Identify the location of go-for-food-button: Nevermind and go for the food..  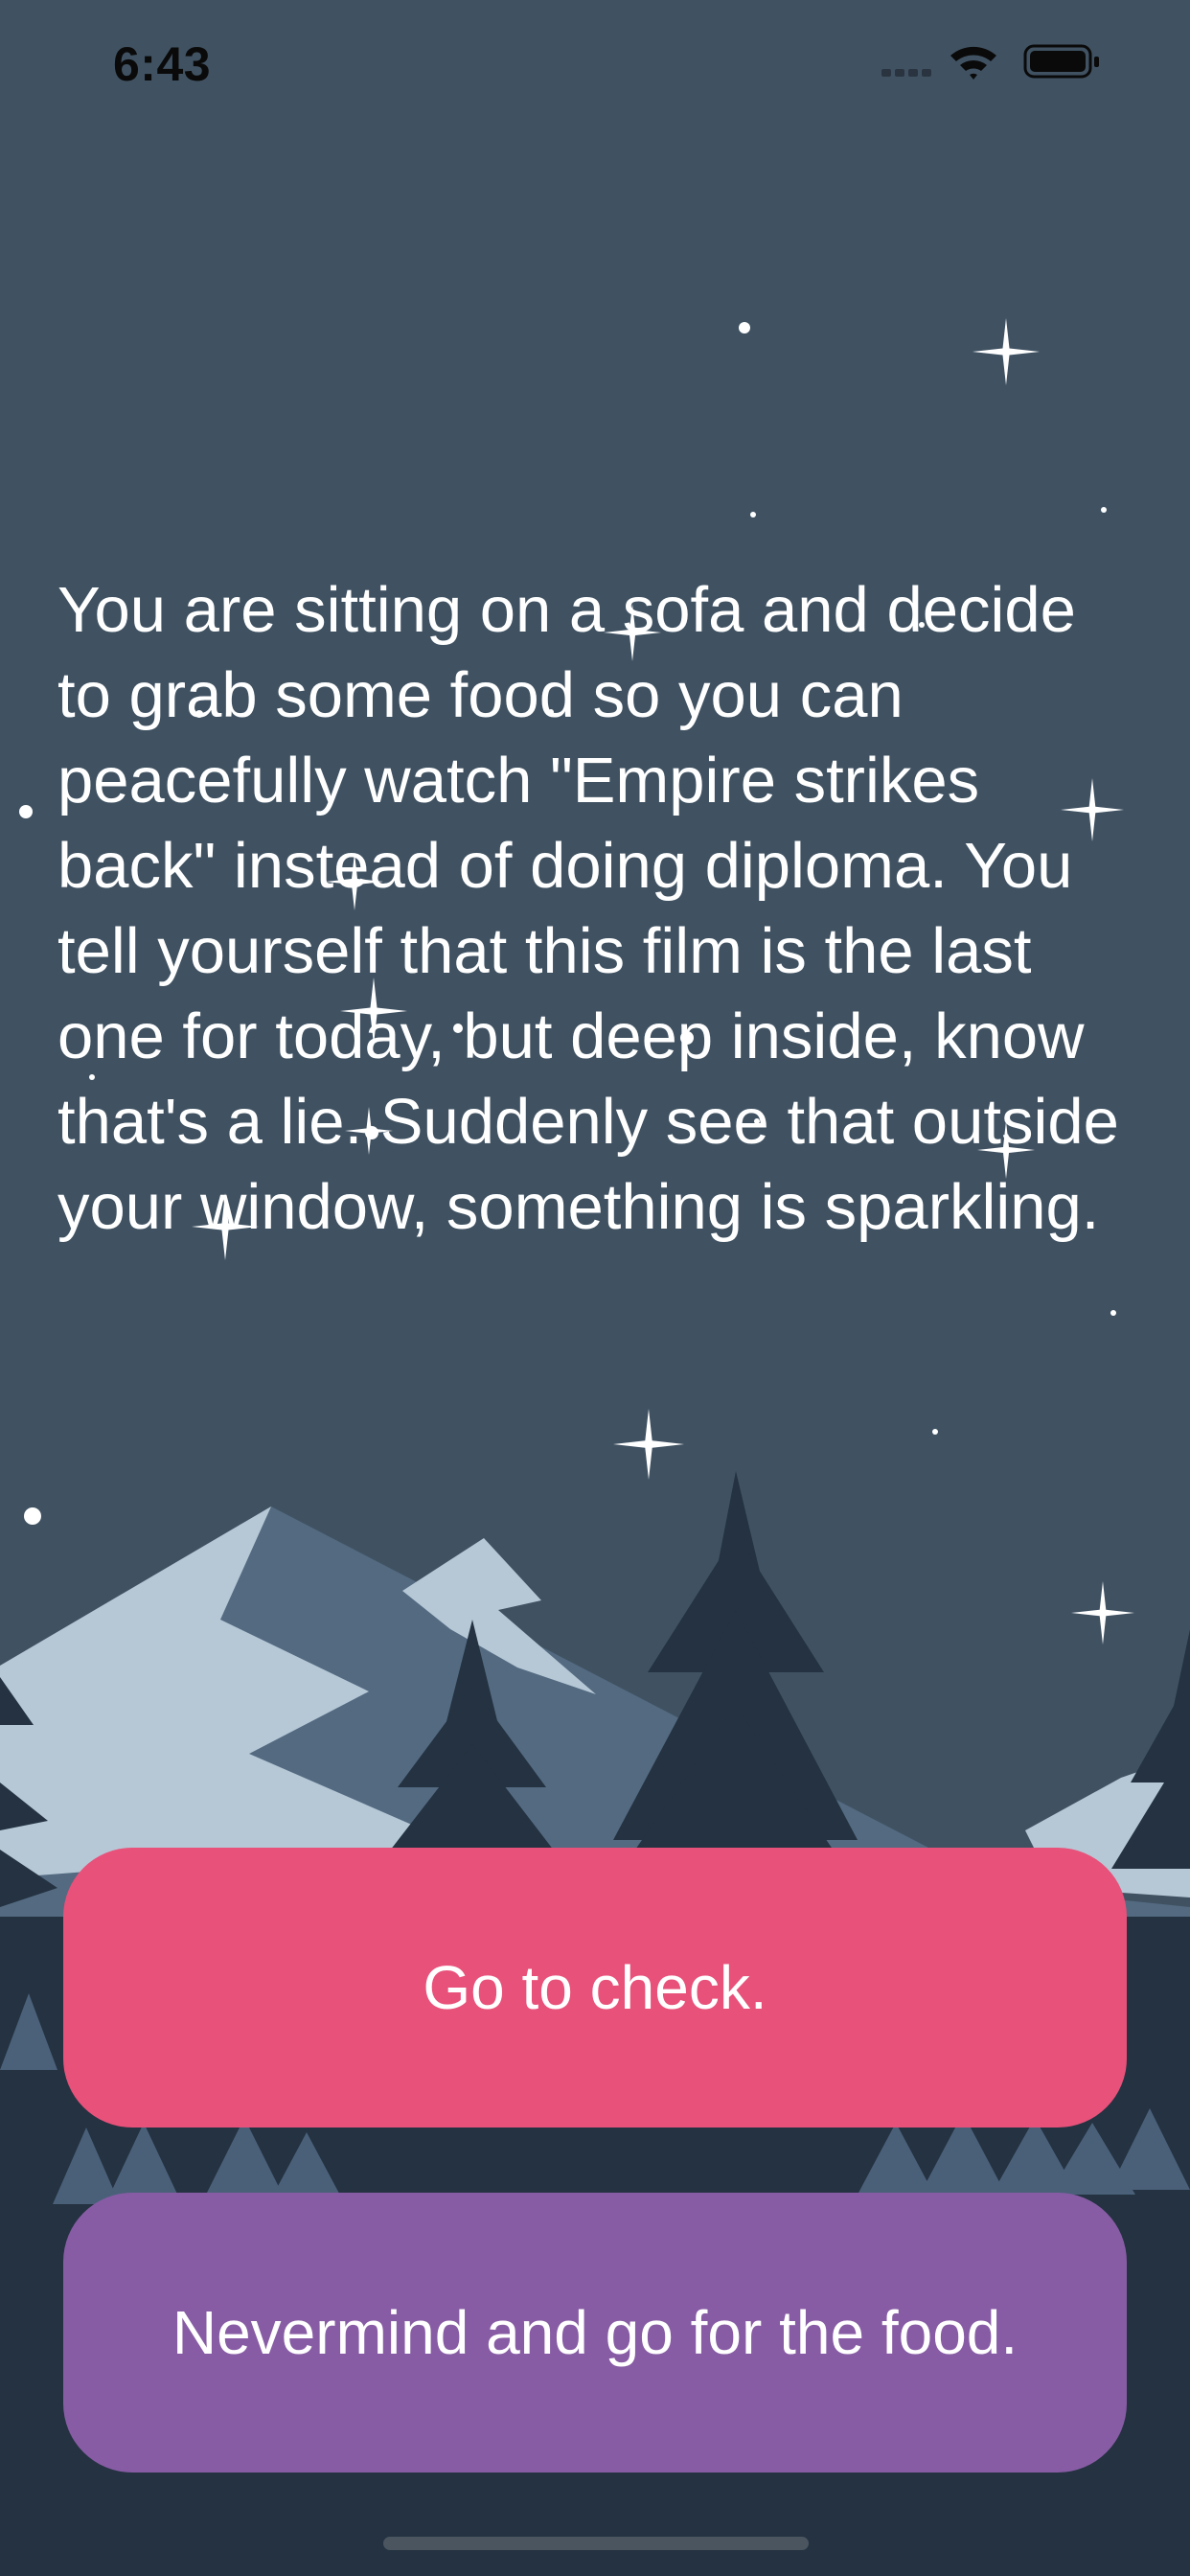
(595, 2332).